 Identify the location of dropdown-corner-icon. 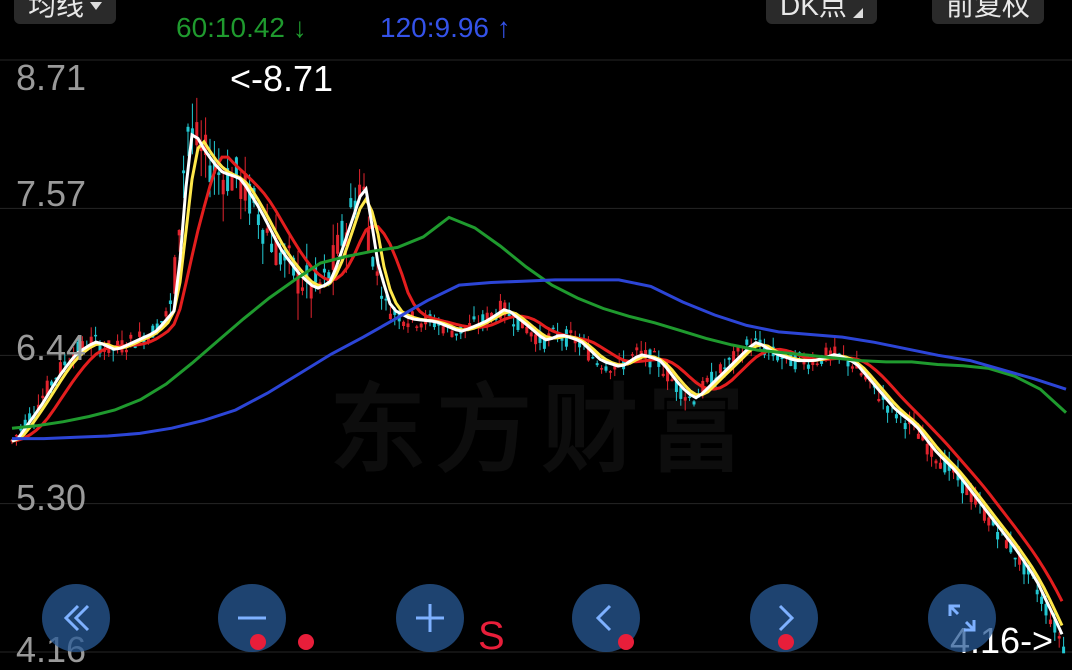
(857, 13).